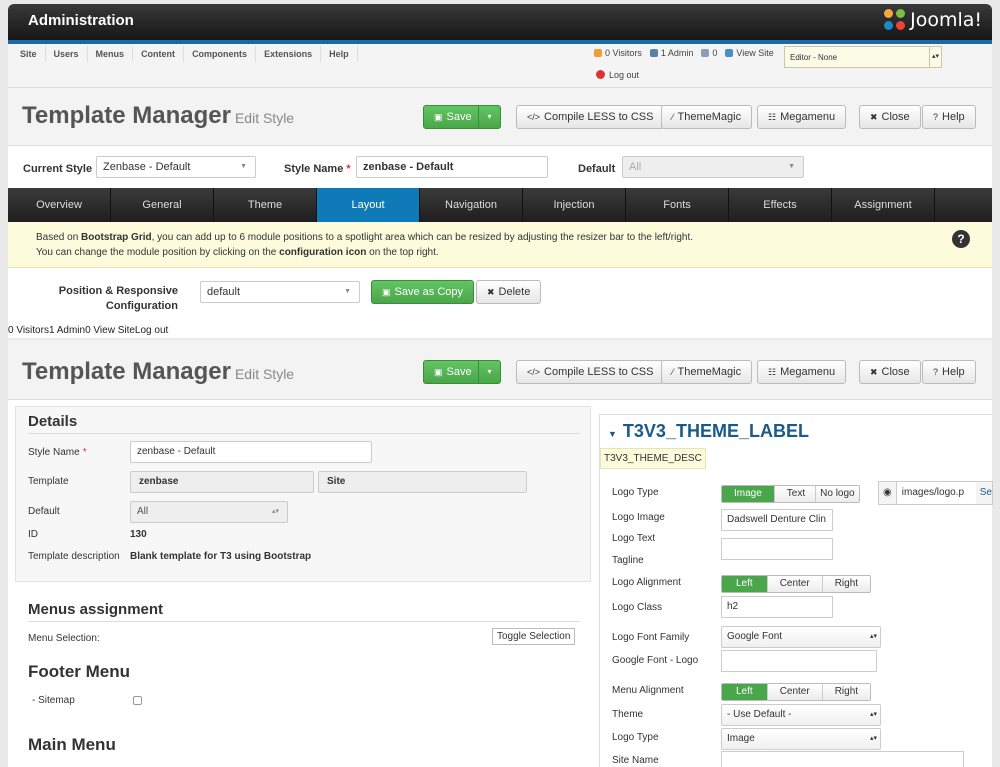 Image resolution: width=1000 pixels, height=767 pixels. Describe the element at coordinates (265, 205) in the screenshot. I see `tab-theme: Theme` at that location.